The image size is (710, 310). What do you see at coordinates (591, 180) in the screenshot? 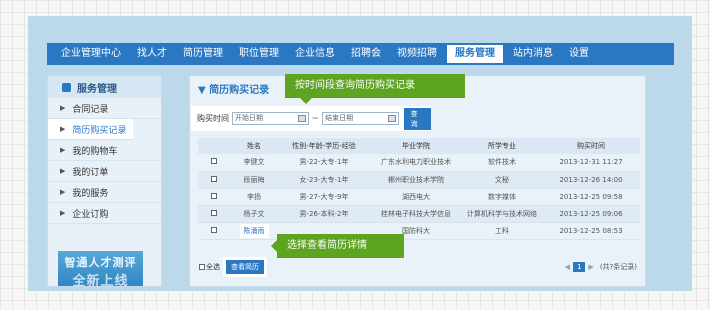
I see `purchase-time: 2013-12-26 14:00` at bounding box center [591, 180].